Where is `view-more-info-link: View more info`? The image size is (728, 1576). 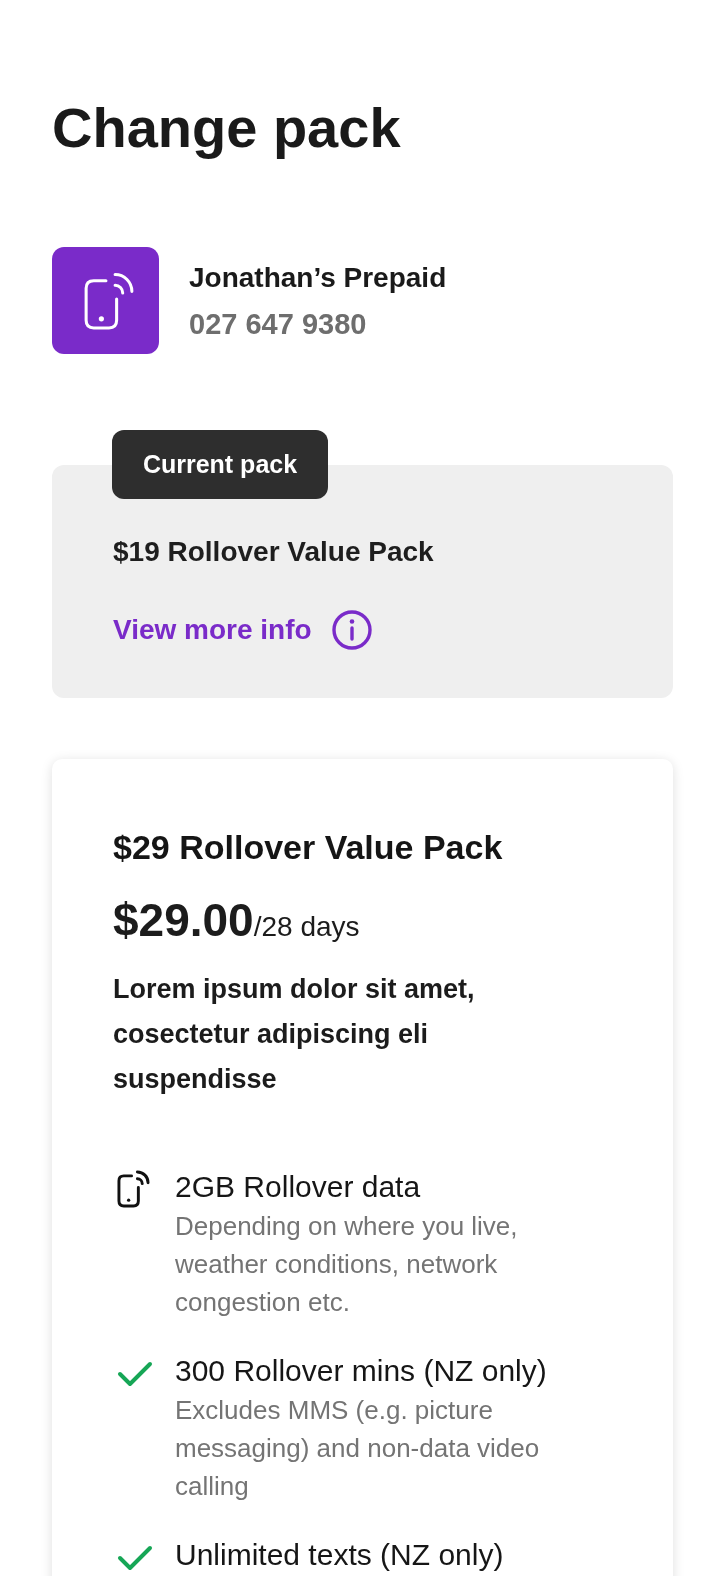 view-more-info-link: View more info is located at coordinates (242, 630).